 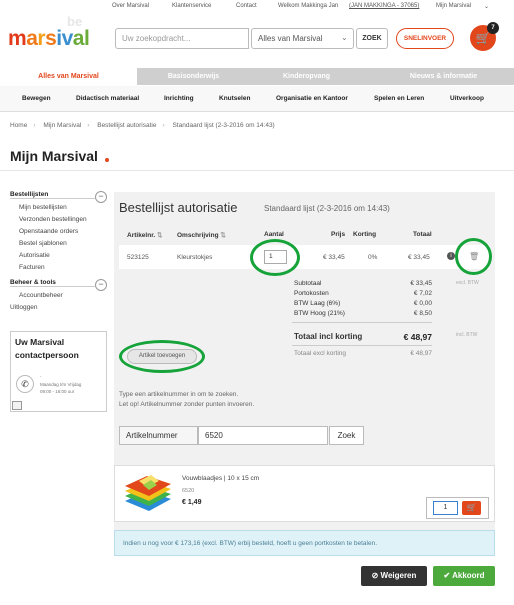 I want to click on hint-text: Type een artikelnummer in om te zoeken., so click(x=179, y=394).